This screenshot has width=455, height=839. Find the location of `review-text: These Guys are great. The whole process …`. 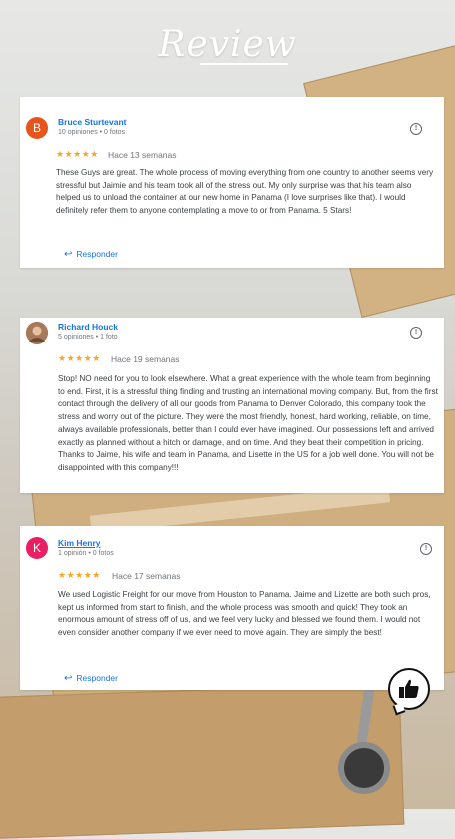

review-text: These Guys are great. The whole process … is located at coordinates (245, 192).